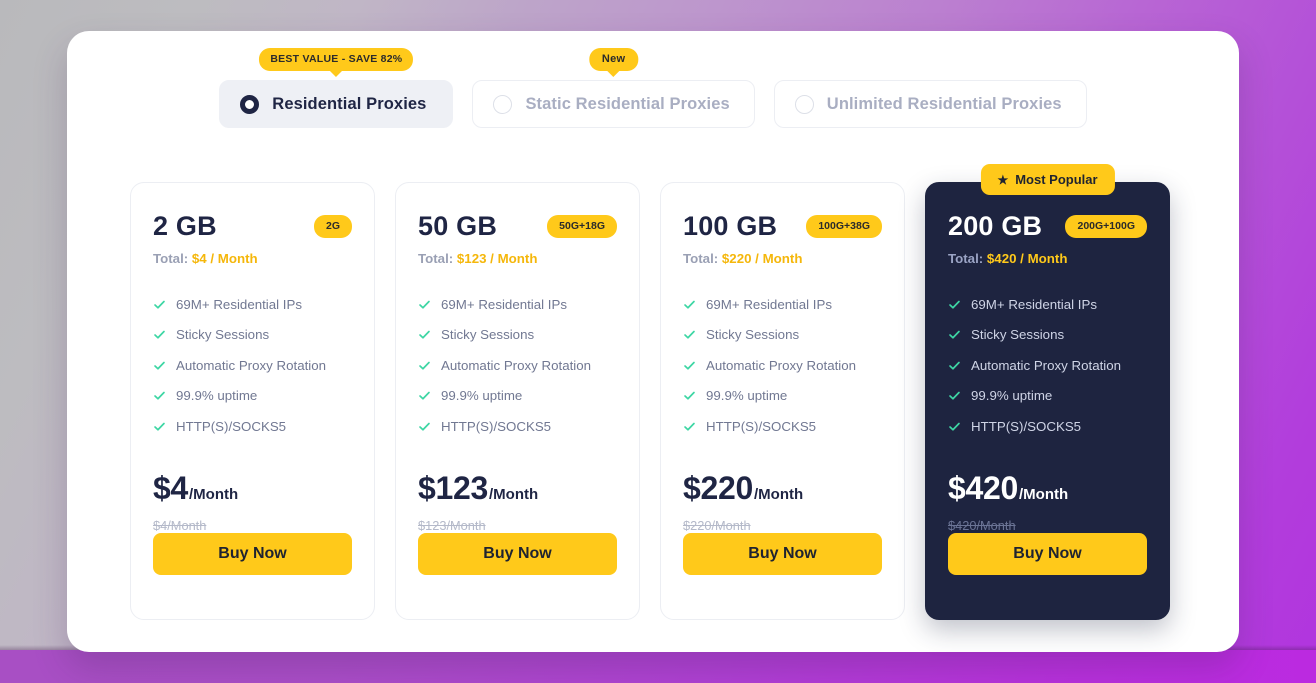 The image size is (1316, 683). I want to click on most-popular-label: Most Popular, so click(1056, 179).